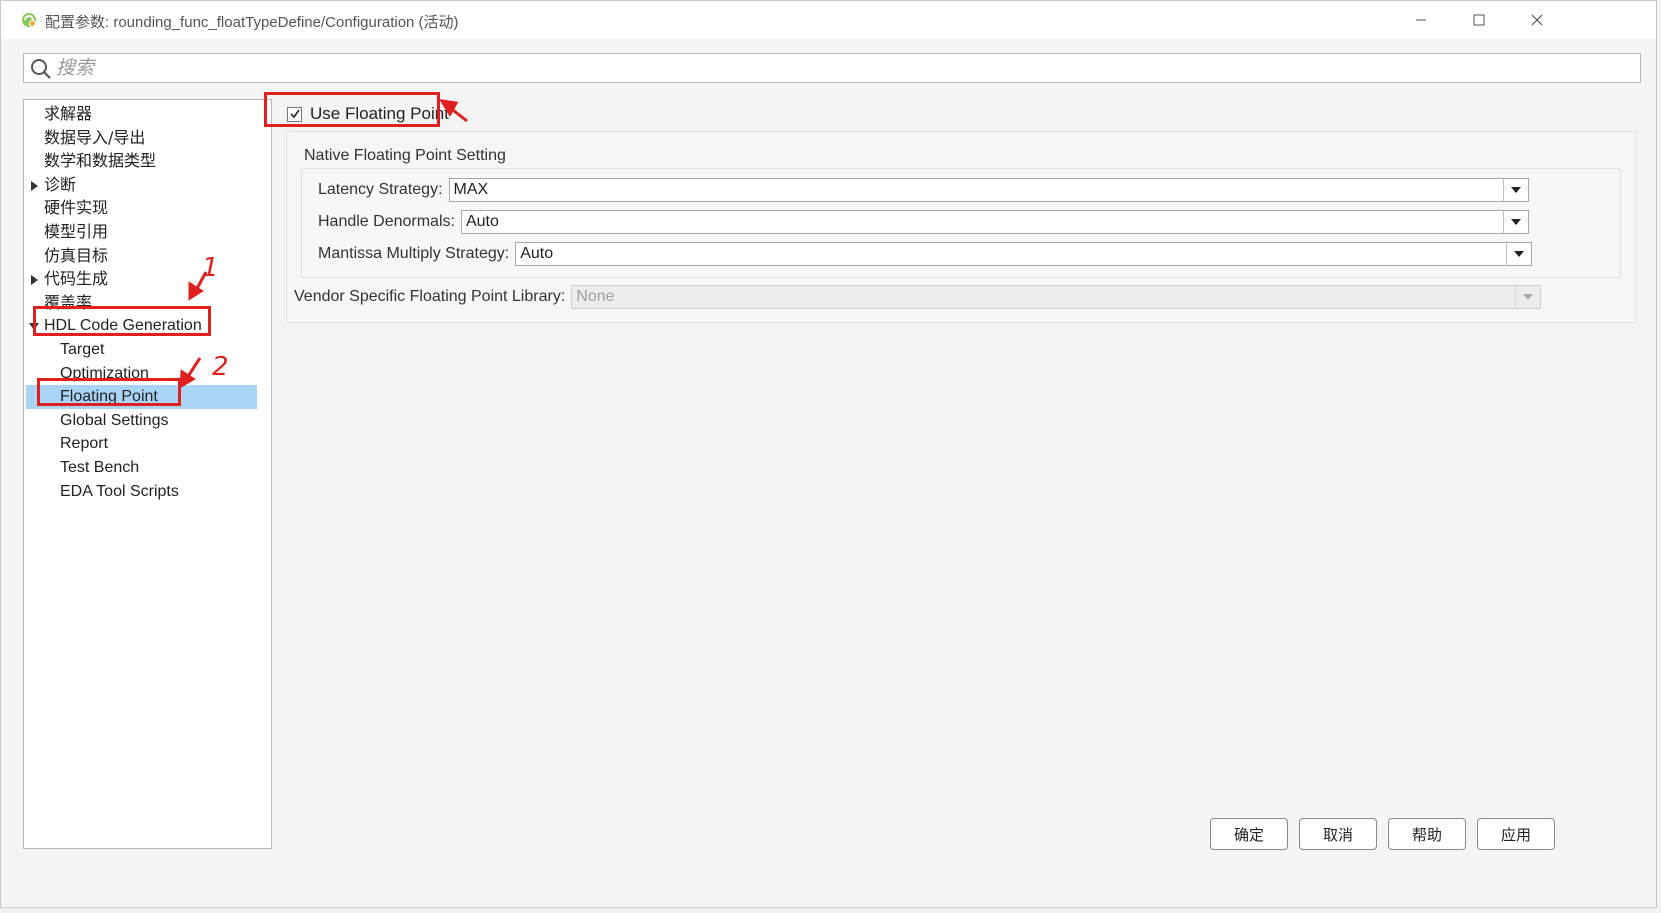  What do you see at coordinates (41, 69) in the screenshot?
I see `search-icon` at bounding box center [41, 69].